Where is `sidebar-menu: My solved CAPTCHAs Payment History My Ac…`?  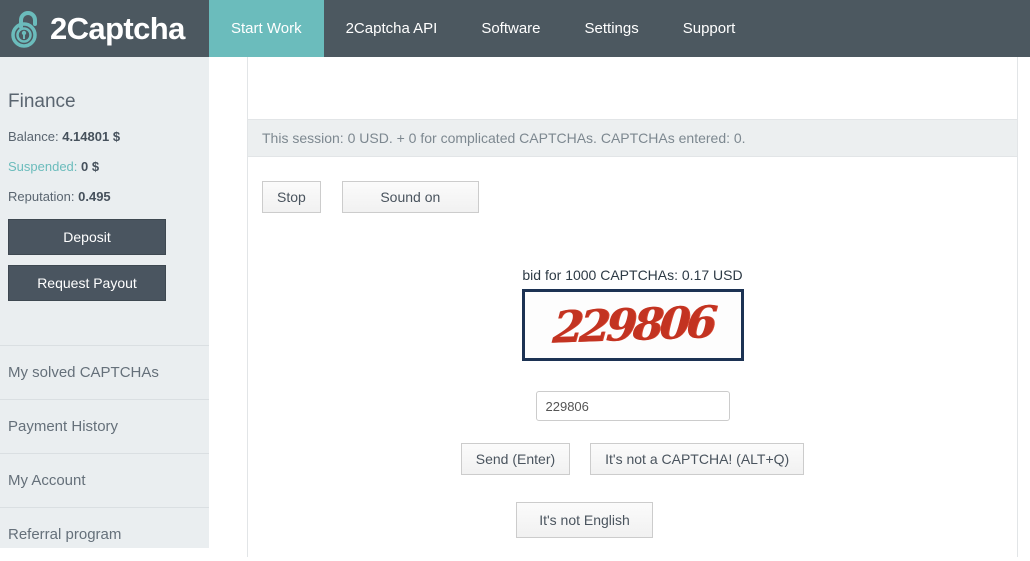
sidebar-menu: My solved CAPTCHAs Payment History My Ac… is located at coordinates (104, 453).